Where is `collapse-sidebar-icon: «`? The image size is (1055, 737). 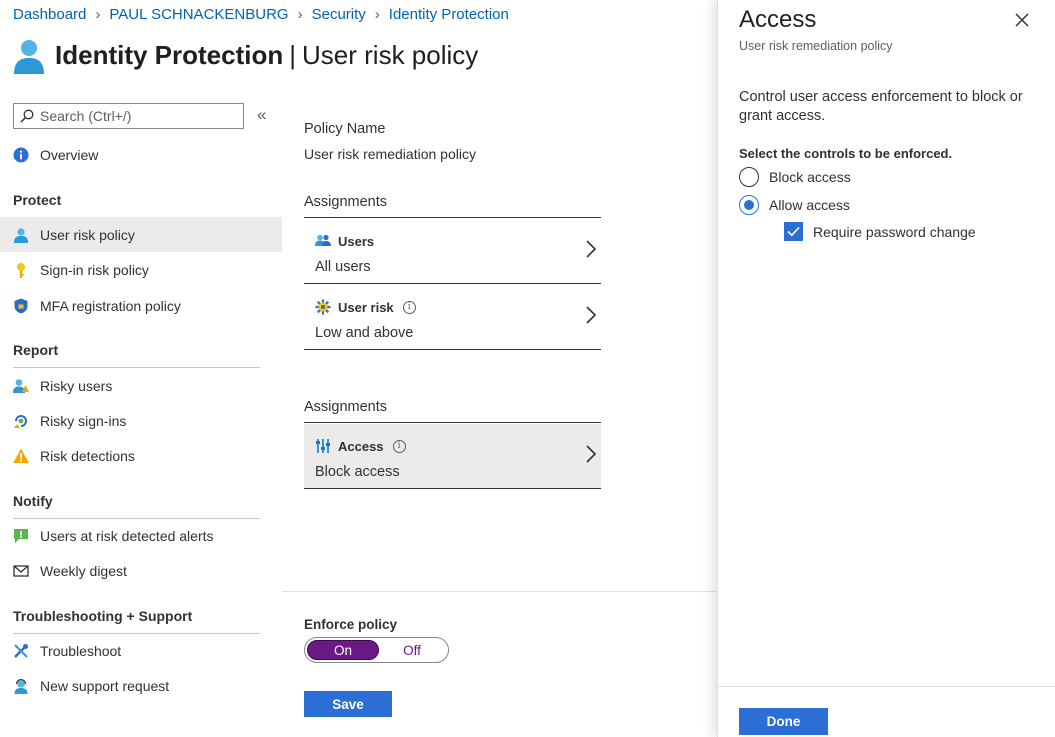
collapse-sidebar-icon: « is located at coordinates (261, 115).